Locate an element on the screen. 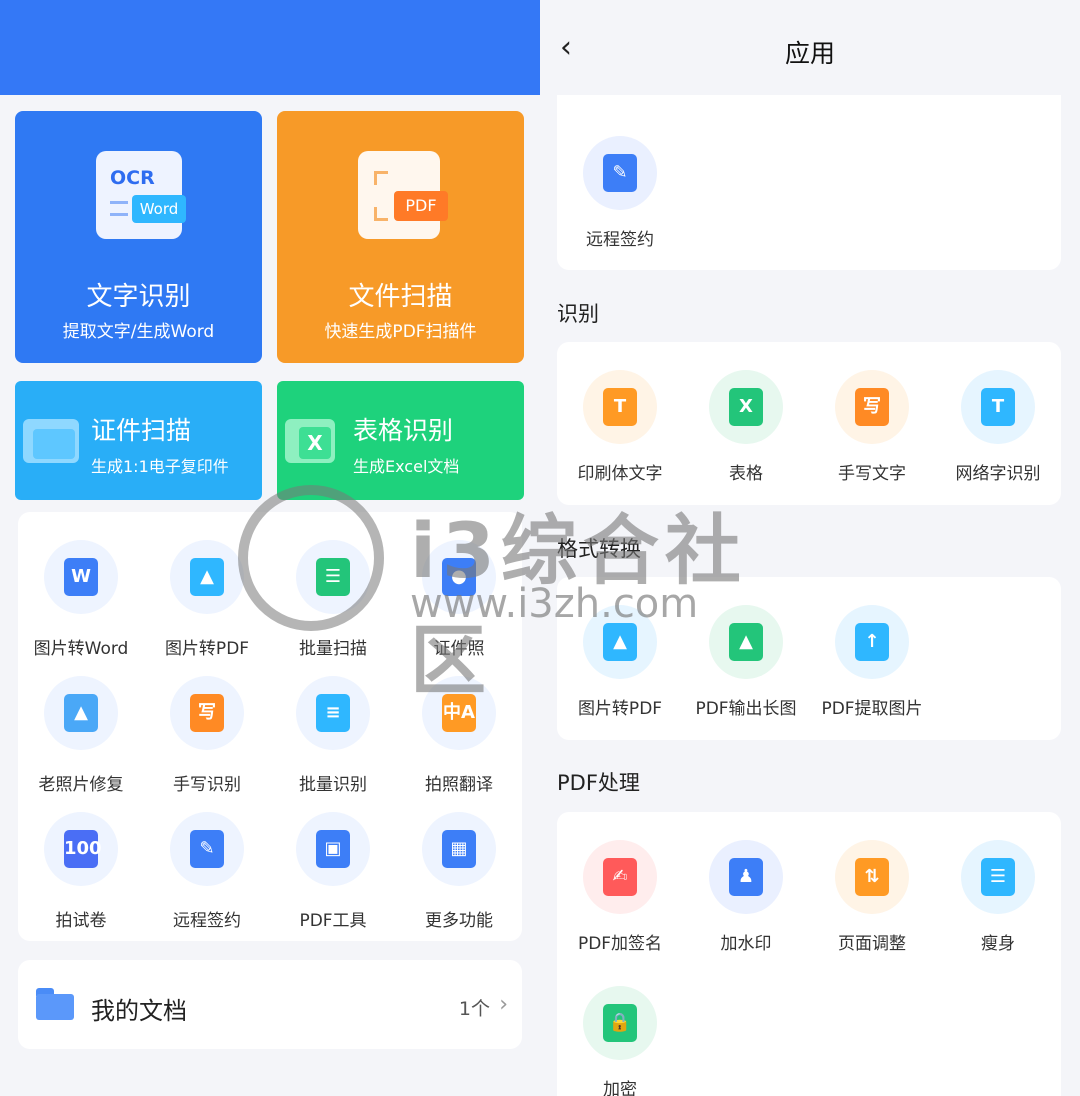  tool-item: W 图片转Word is located at coordinates (81, 587).